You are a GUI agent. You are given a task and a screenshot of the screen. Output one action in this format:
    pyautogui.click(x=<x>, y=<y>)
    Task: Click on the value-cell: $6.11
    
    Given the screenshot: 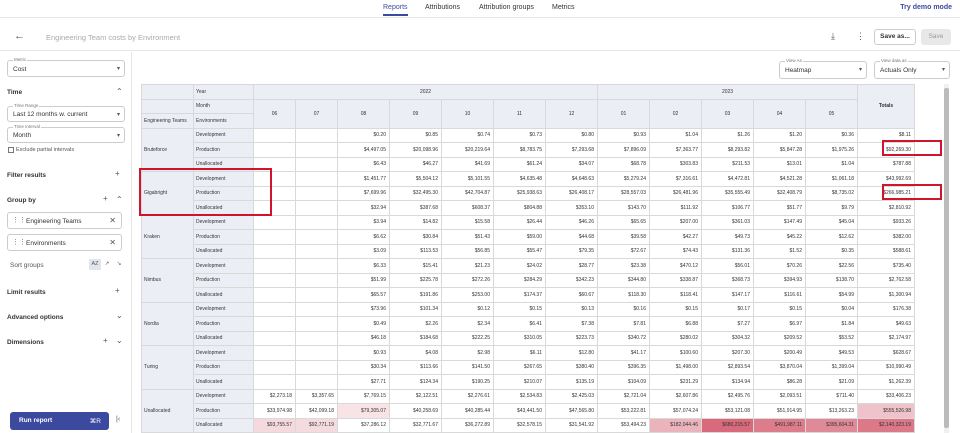 What is the action you would take?
    pyautogui.click(x=519, y=353)
    